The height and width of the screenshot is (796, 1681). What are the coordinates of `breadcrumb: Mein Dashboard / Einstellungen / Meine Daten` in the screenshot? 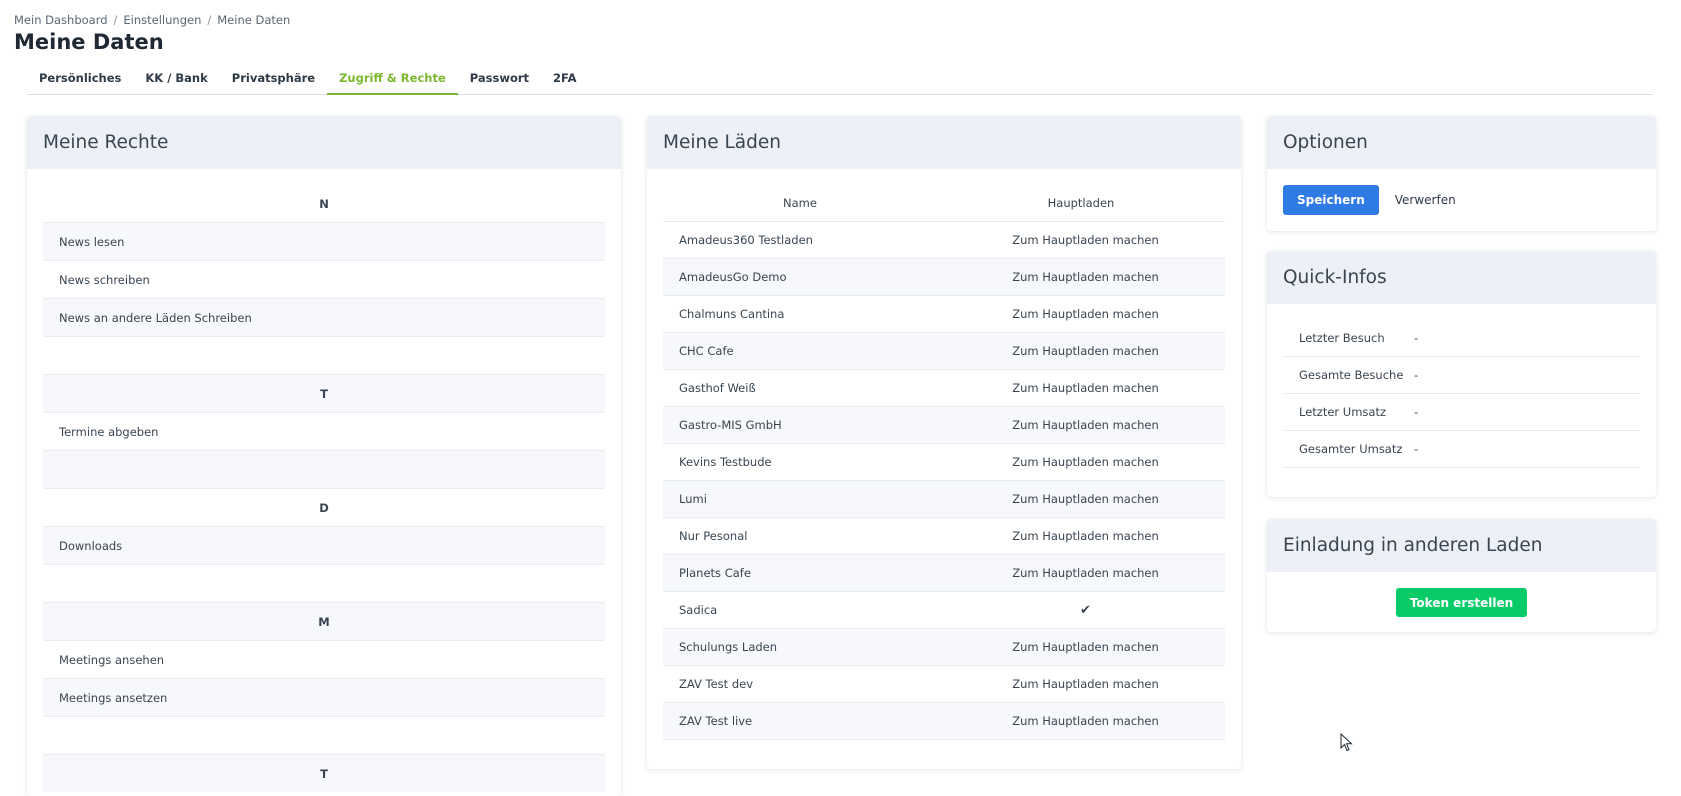 It's located at (152, 20).